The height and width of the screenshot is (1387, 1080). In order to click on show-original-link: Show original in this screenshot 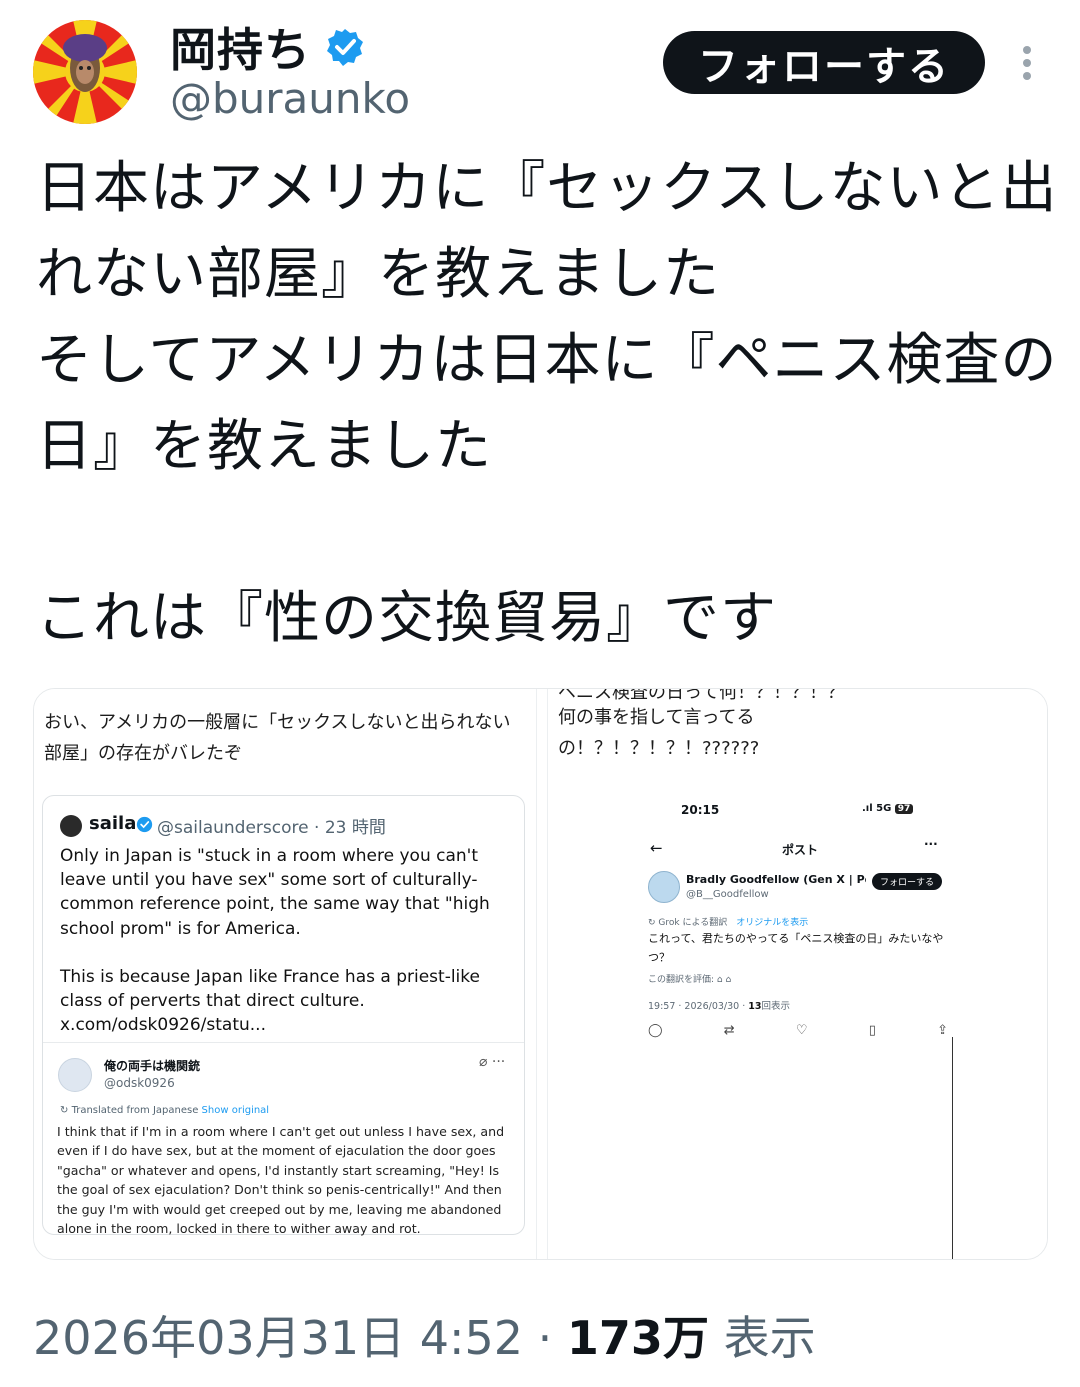, I will do `click(235, 1110)`.